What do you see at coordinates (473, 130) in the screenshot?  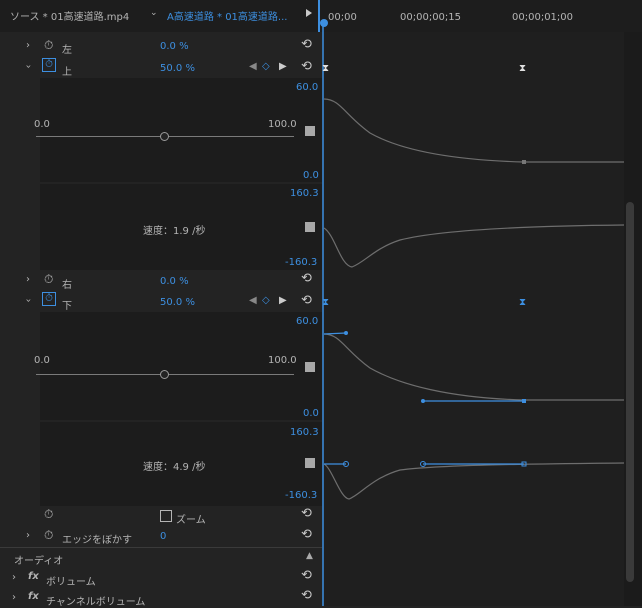 I see `value-curve-top` at bounding box center [473, 130].